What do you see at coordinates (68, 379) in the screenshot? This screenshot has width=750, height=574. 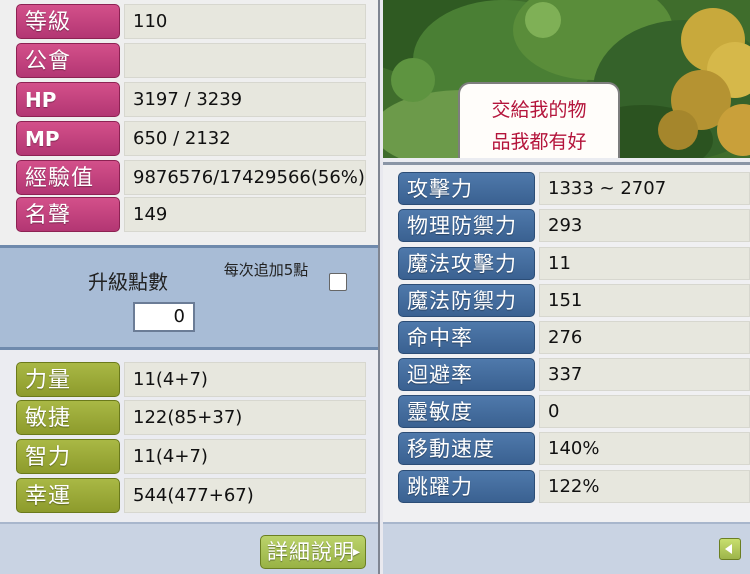 I see `str-label: 力量` at bounding box center [68, 379].